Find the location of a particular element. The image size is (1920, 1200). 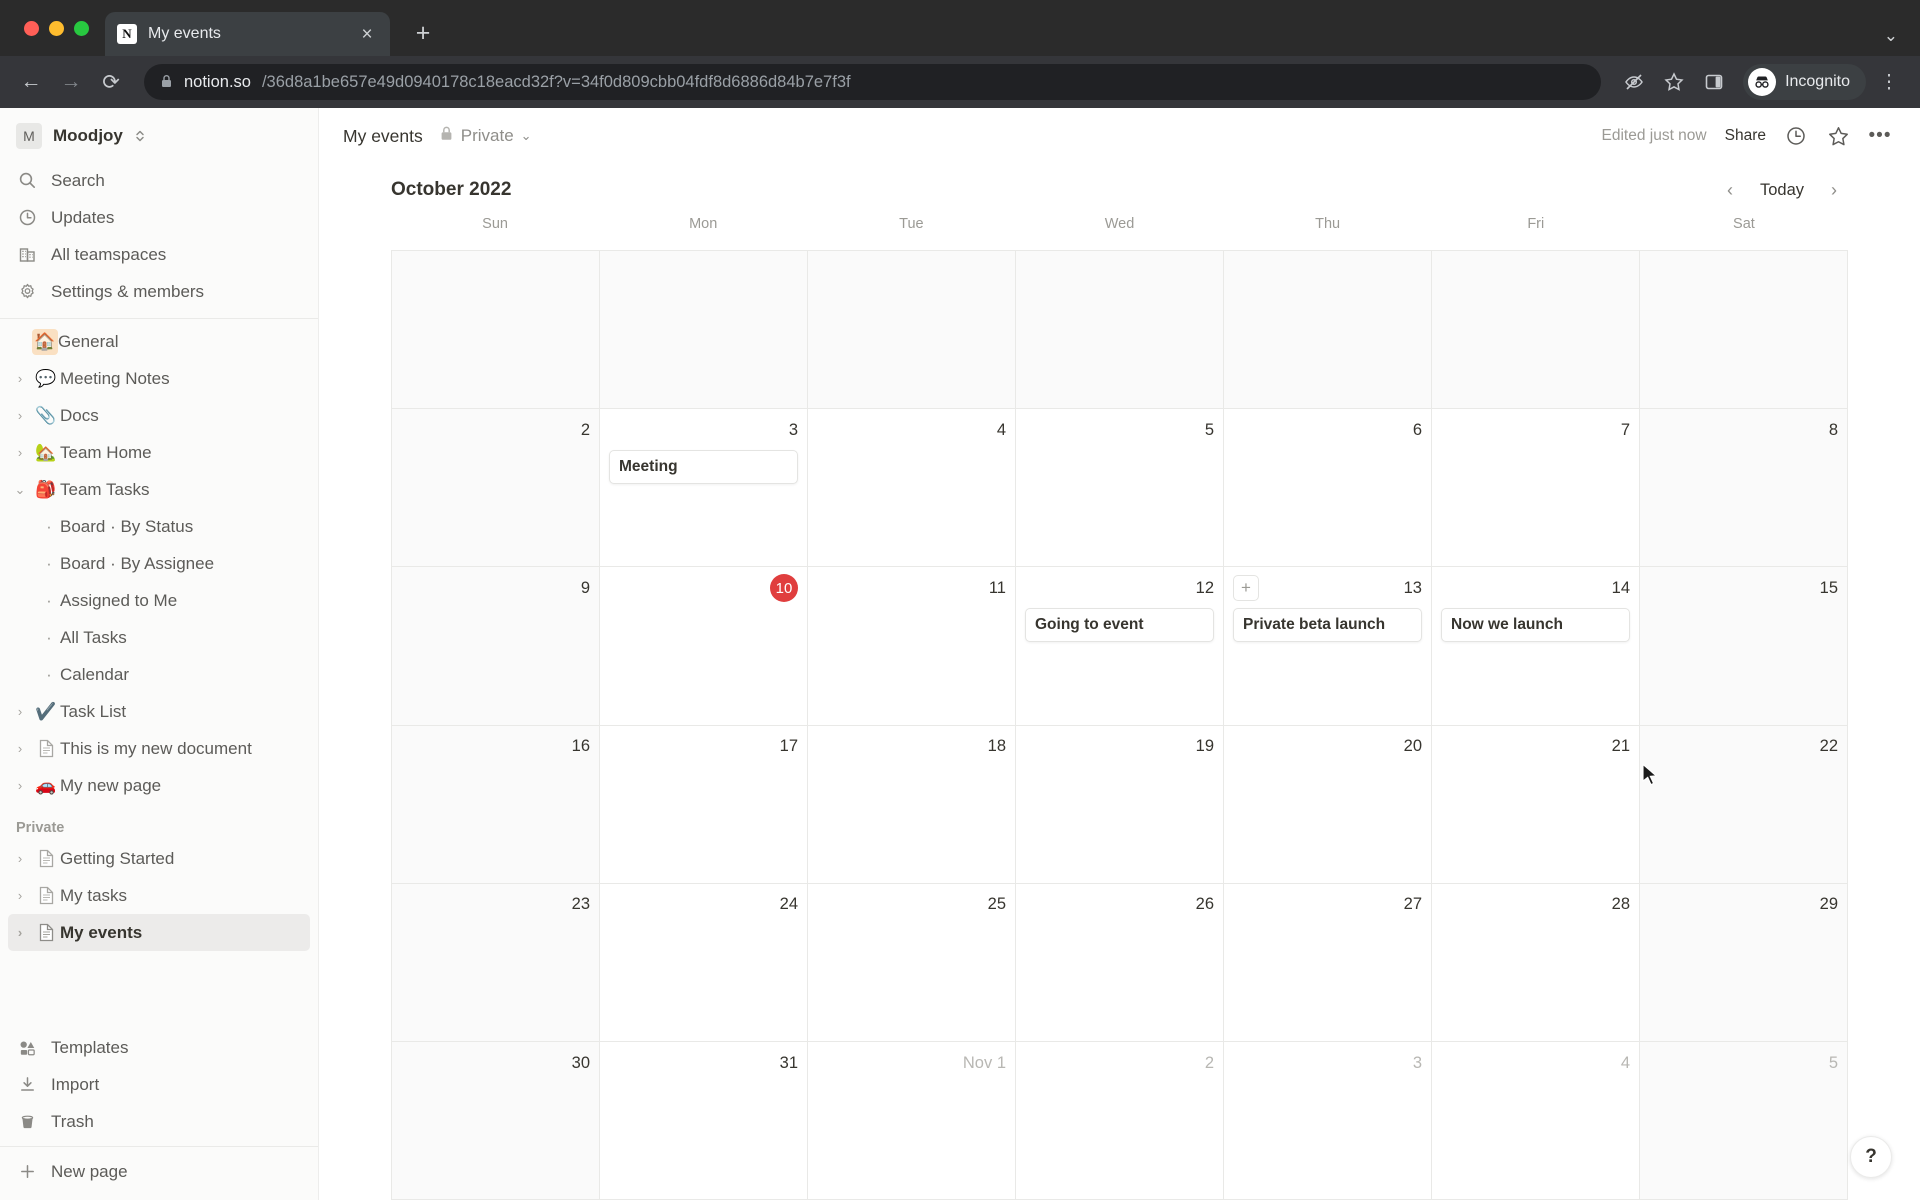

tree-item-assigned-to-me: · Assigned to Me is located at coordinates (159, 600).